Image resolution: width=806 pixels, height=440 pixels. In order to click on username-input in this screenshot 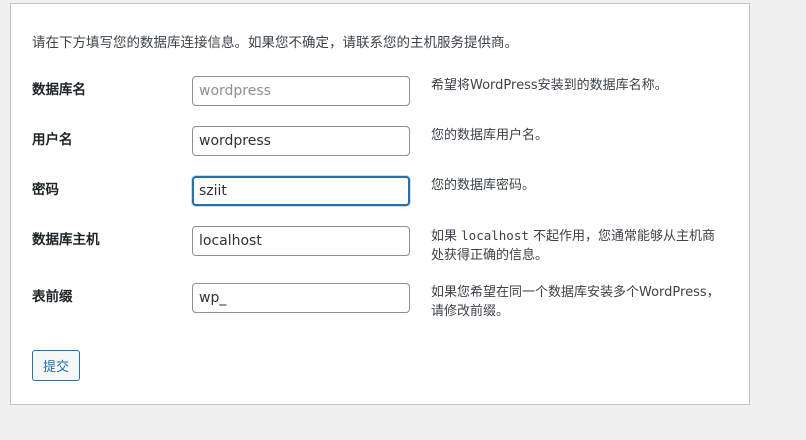, I will do `click(301, 141)`.